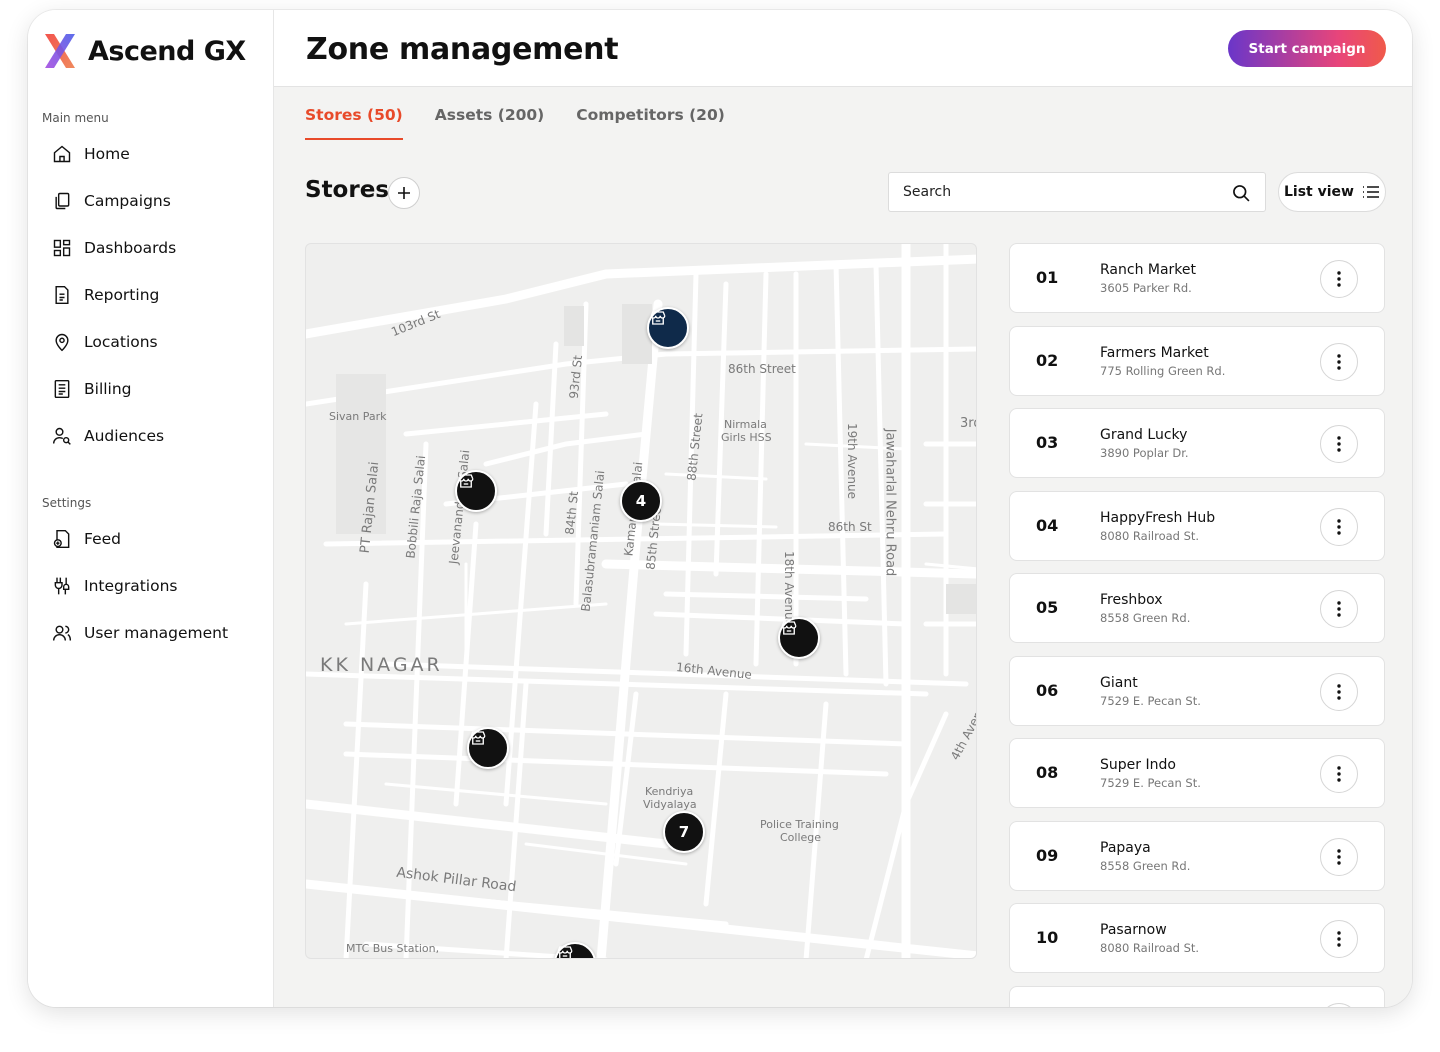 The height and width of the screenshot is (1052, 1440). What do you see at coordinates (157, 153) in the screenshot?
I see `sidebar-item-home: Home` at bounding box center [157, 153].